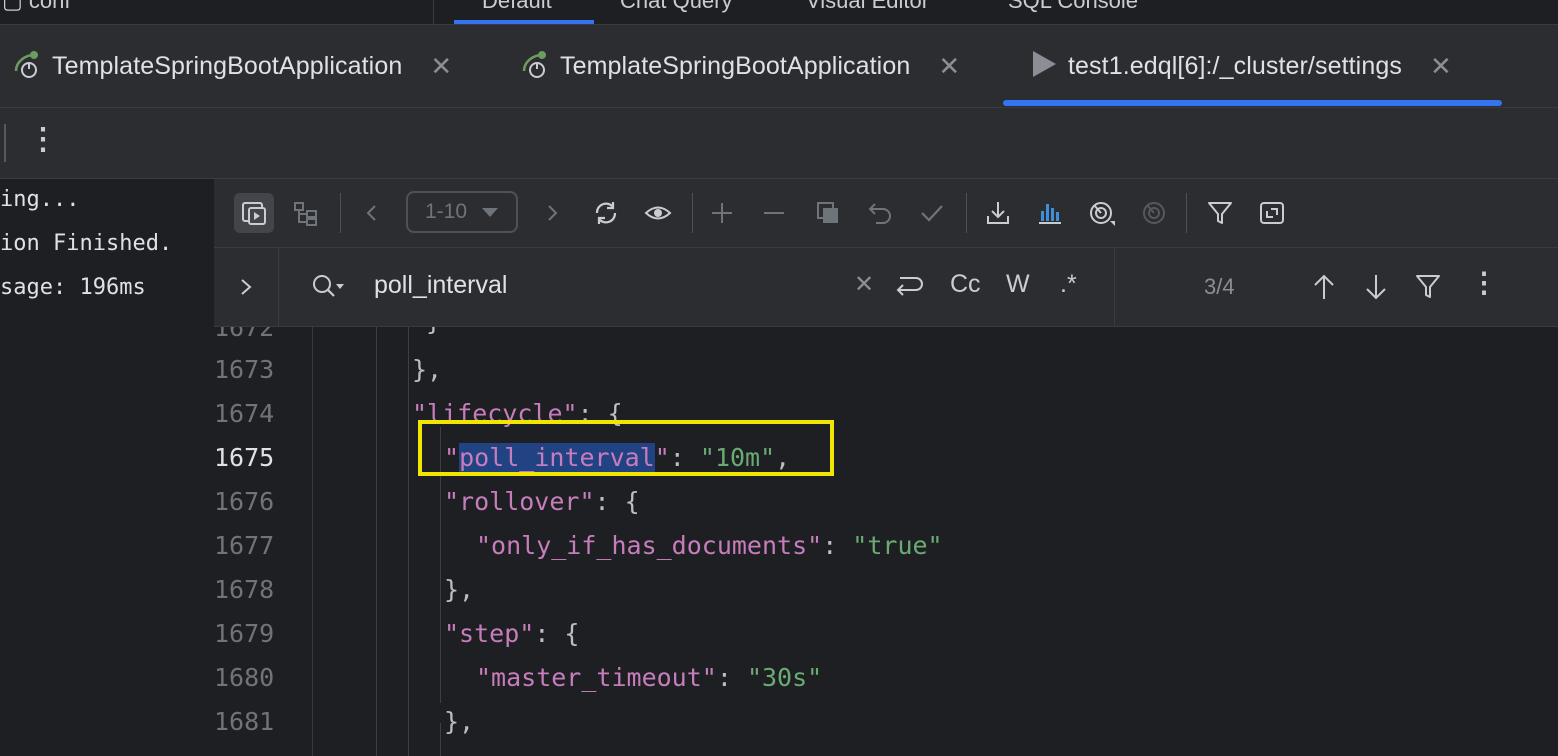  What do you see at coordinates (867, 7) in the screenshot?
I see `tab-visual-editor: Visual Editor` at bounding box center [867, 7].